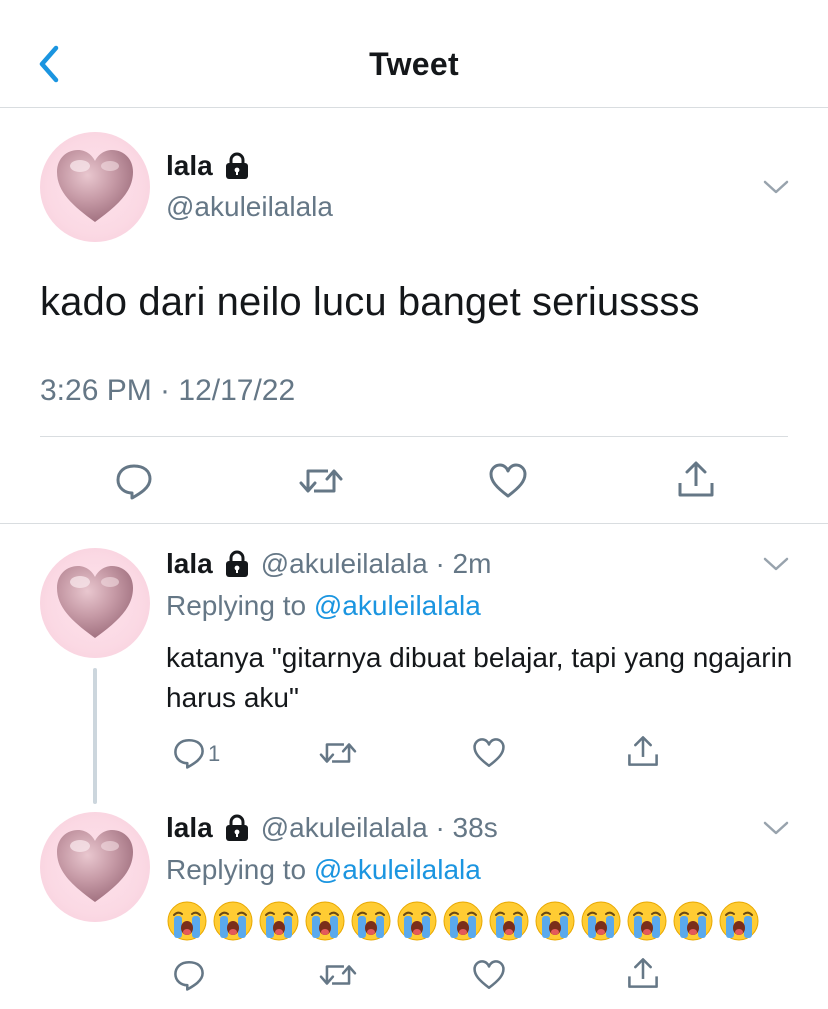  Describe the element at coordinates (376, 563) in the screenshot. I see `reply-meta: @akuleilalala · 2m` at that location.